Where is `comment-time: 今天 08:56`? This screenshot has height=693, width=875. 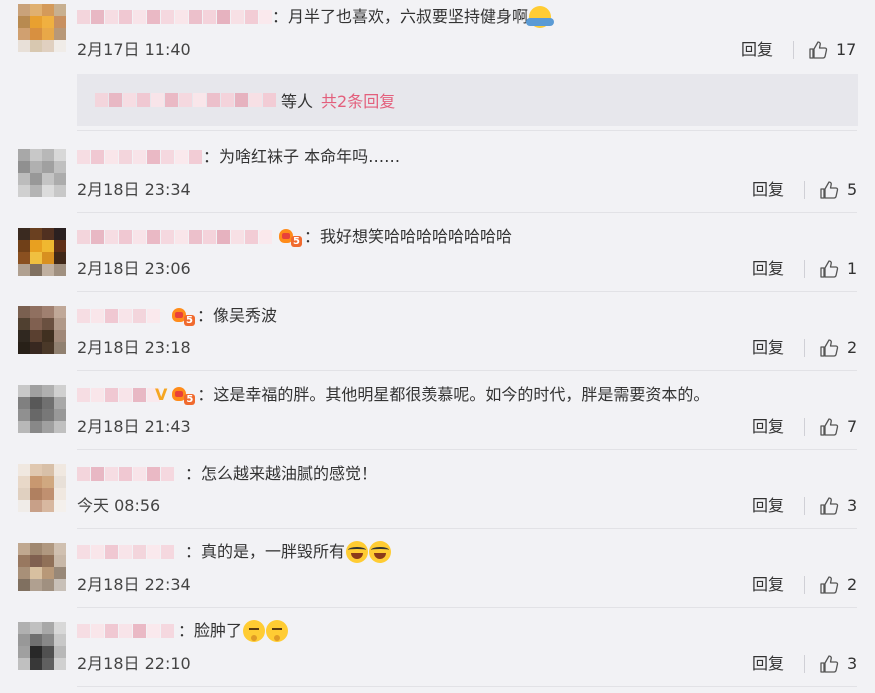
comment-time: 今天 08:56 is located at coordinates (119, 505).